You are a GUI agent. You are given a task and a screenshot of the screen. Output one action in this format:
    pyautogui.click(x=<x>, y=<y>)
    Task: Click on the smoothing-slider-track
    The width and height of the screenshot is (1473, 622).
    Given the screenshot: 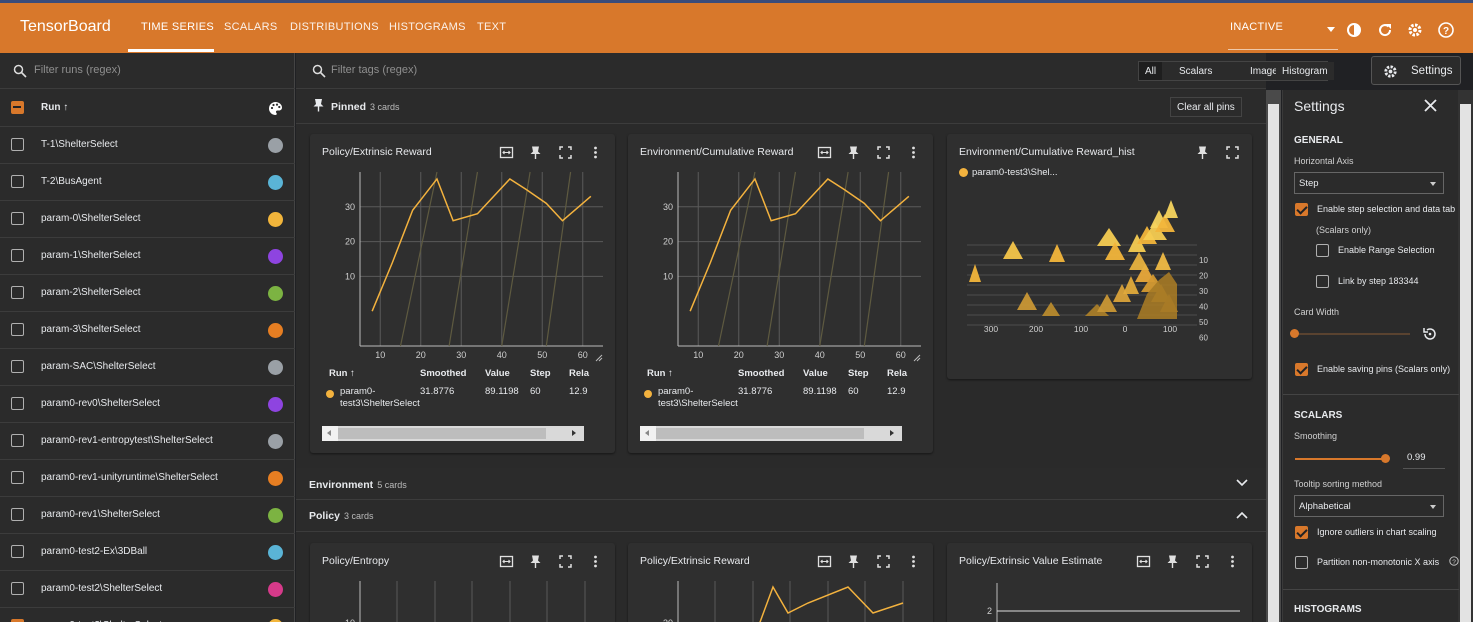 What is the action you would take?
    pyautogui.click(x=1341, y=459)
    